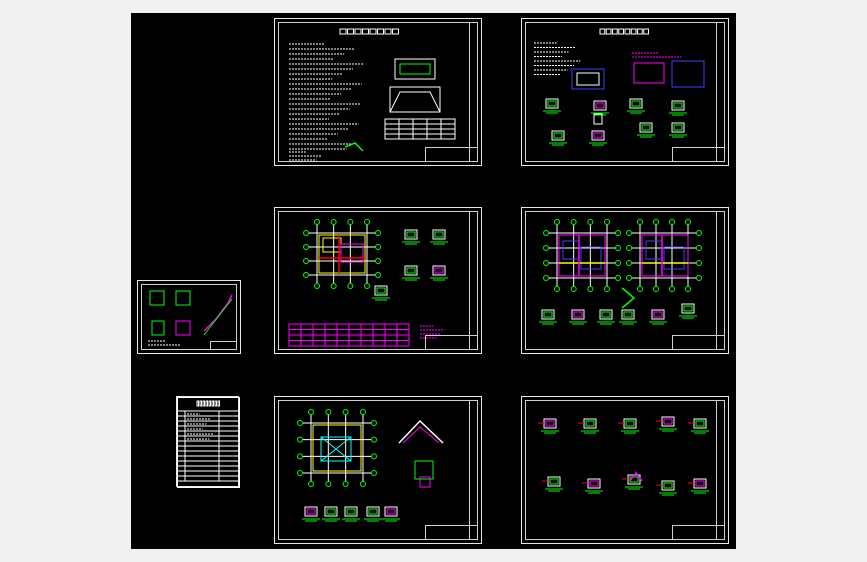 The height and width of the screenshot is (562, 867). I want to click on detail-inner, so click(588, 79).